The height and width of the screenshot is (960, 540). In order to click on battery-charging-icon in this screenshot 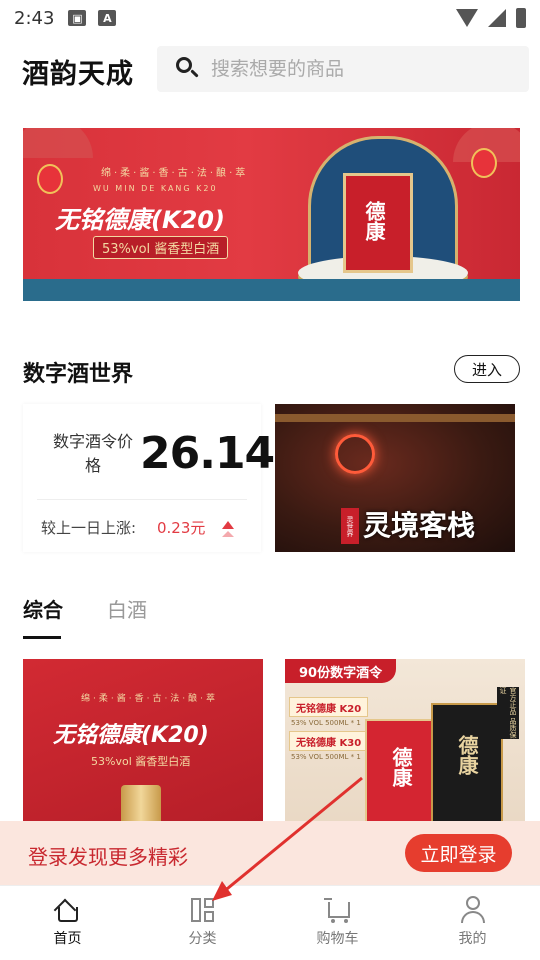, I will do `click(521, 18)`.